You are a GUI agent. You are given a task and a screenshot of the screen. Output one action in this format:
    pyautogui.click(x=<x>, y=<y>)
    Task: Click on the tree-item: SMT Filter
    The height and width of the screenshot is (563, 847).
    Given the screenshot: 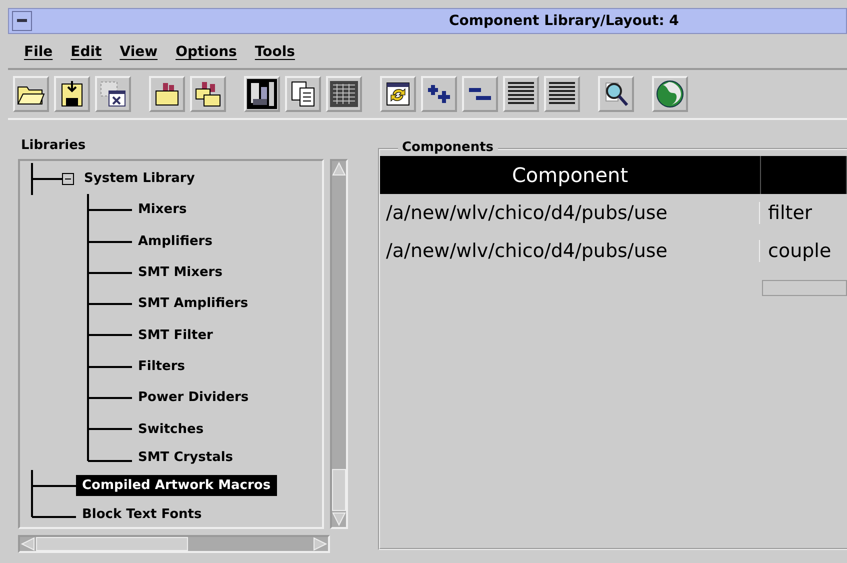 What is the action you would take?
    pyautogui.click(x=175, y=335)
    